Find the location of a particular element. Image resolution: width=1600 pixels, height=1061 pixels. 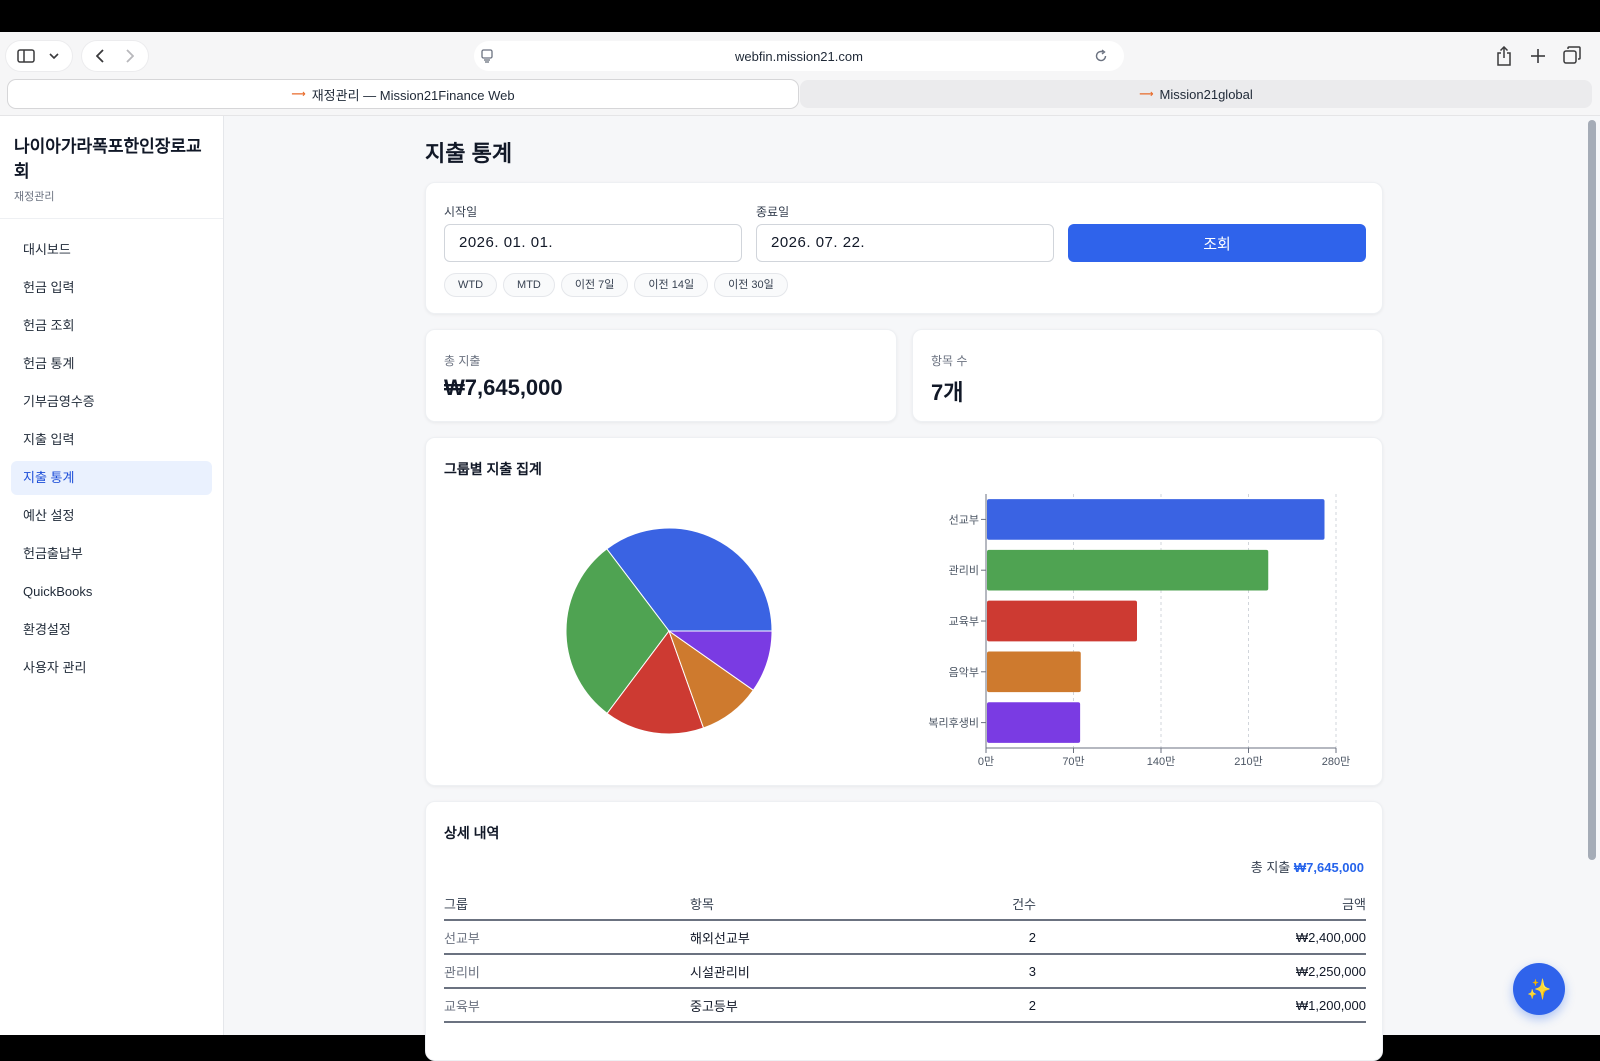

sidebar-item: 헌금출납부 is located at coordinates (111, 554).